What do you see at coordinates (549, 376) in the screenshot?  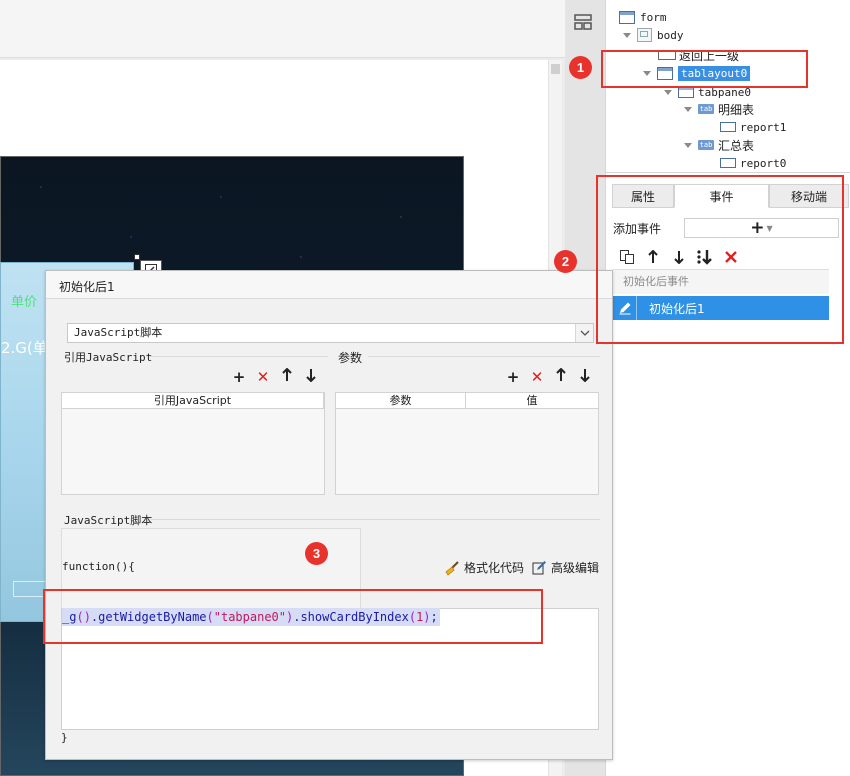 I see `params-toolbar: + ✕` at bounding box center [549, 376].